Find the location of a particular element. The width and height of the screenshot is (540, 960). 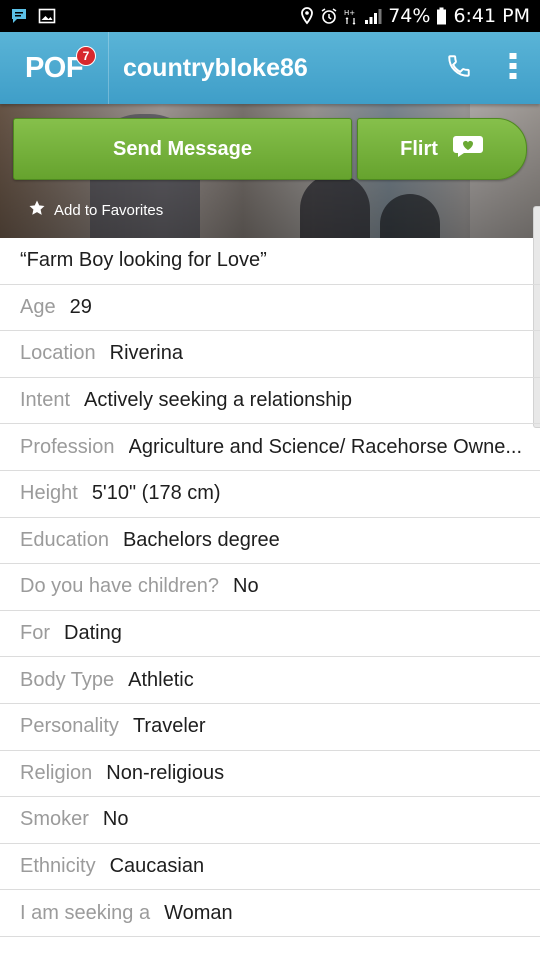

detail-label: Location is located at coordinates (58, 353).